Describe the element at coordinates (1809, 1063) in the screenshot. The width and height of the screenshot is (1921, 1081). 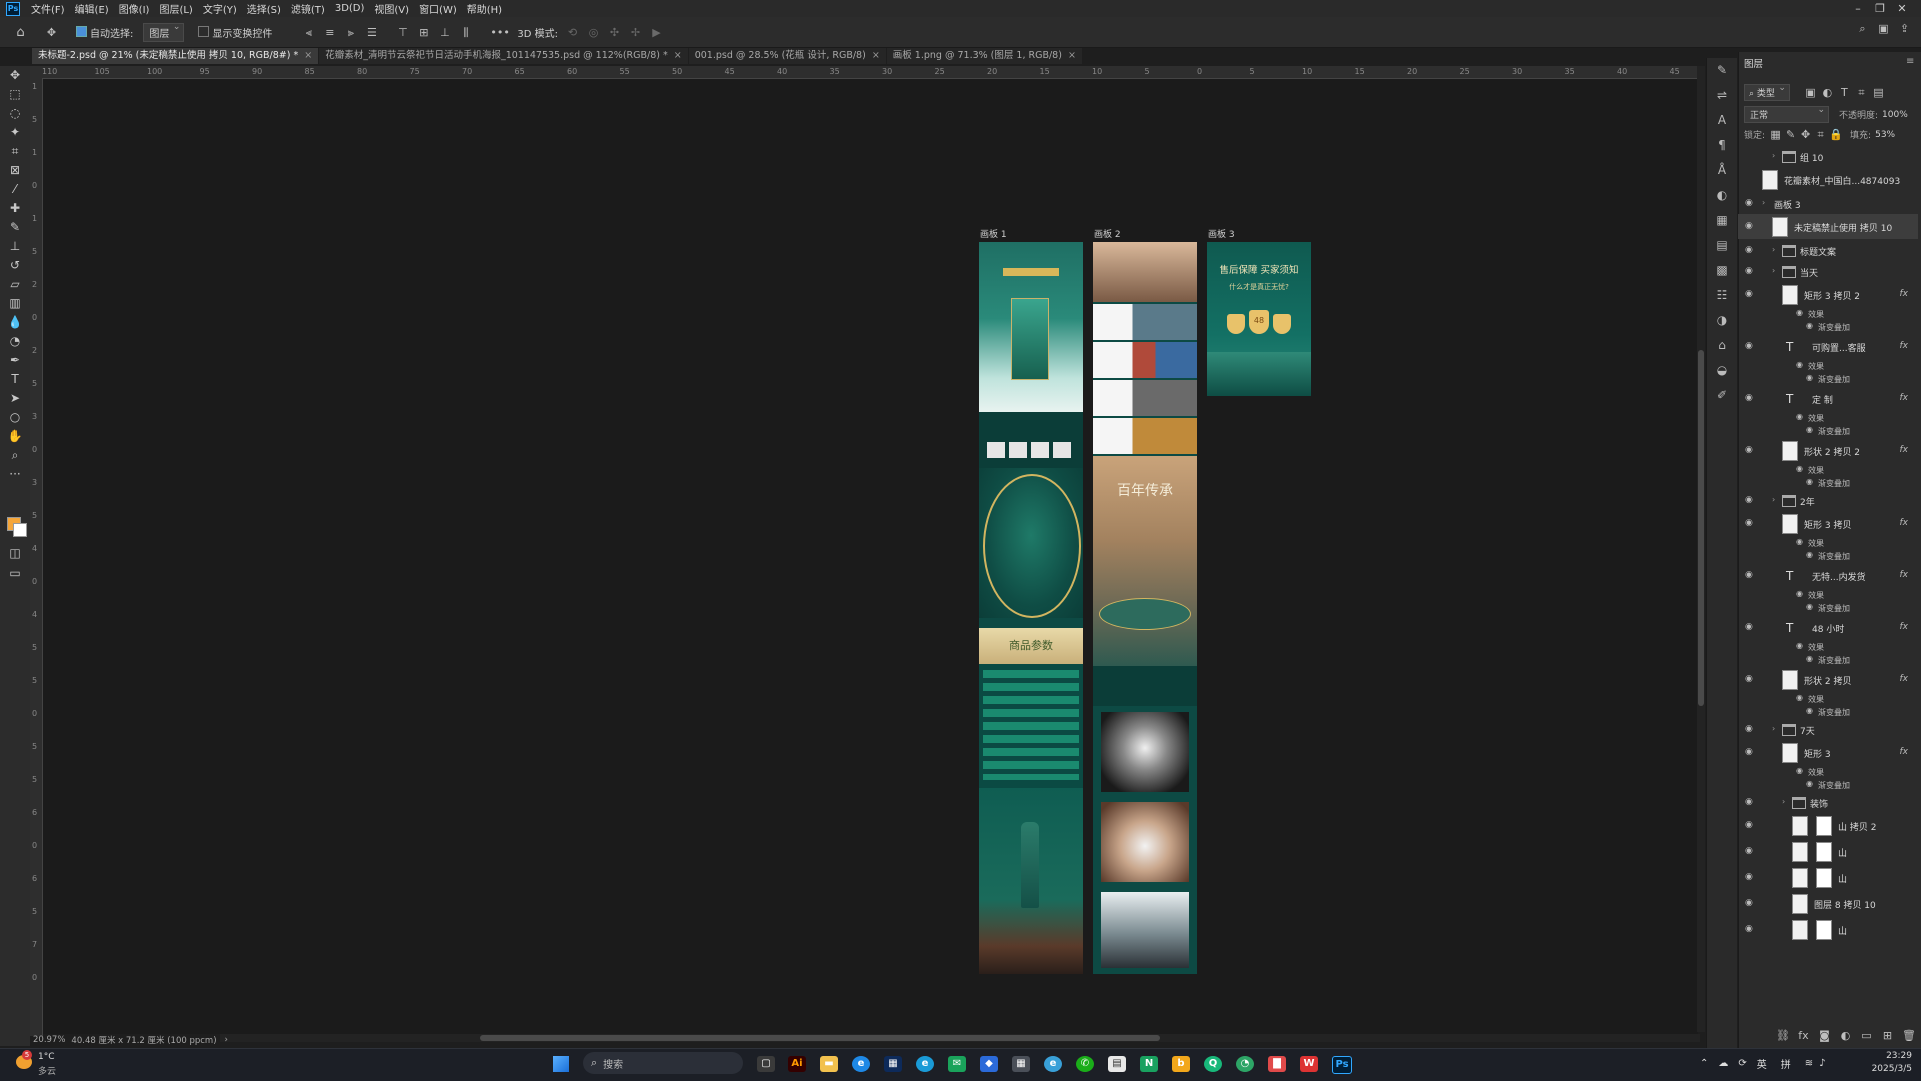
I see `wifi-icon: ≋` at that location.